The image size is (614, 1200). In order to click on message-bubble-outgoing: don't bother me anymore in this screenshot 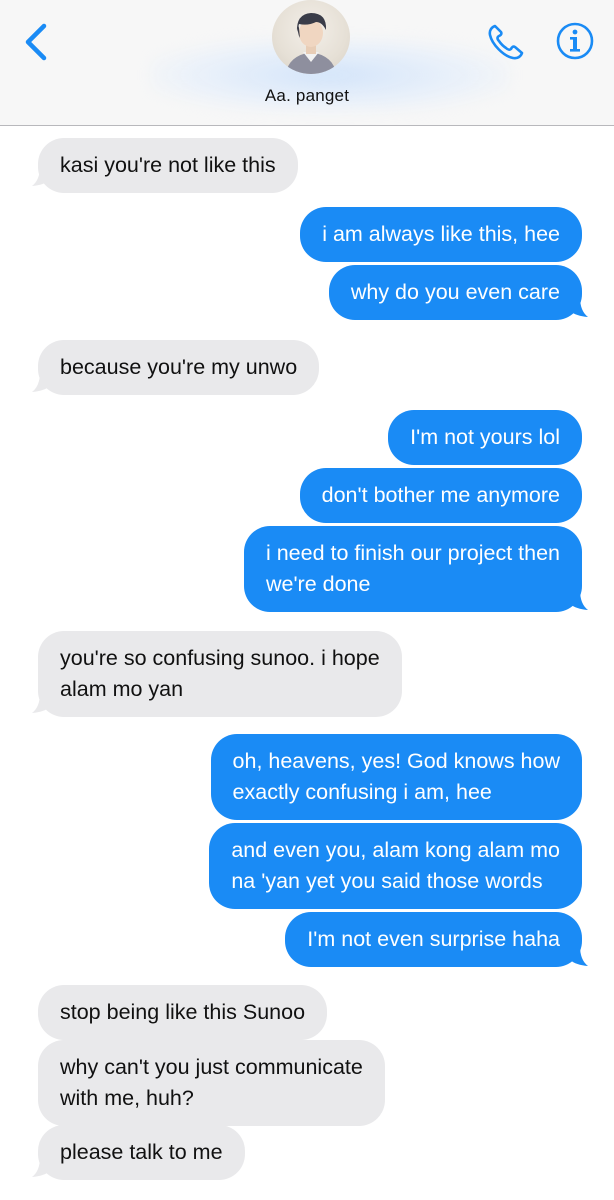, I will do `click(440, 495)`.